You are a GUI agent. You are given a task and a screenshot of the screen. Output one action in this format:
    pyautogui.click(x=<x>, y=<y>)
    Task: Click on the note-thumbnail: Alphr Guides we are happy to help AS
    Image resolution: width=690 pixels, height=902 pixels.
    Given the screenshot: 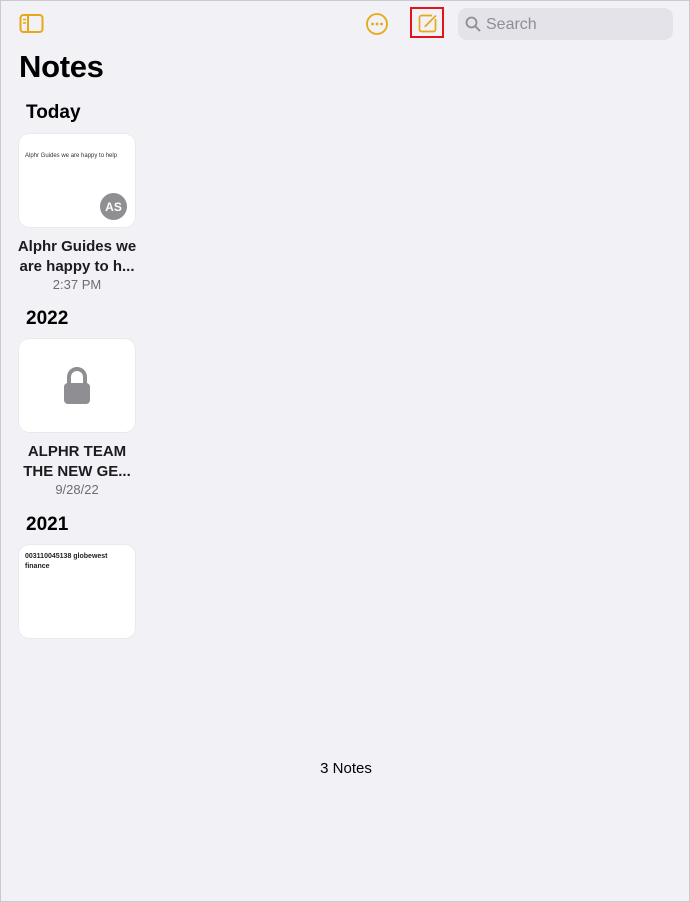 What is the action you would take?
    pyautogui.click(x=77, y=180)
    